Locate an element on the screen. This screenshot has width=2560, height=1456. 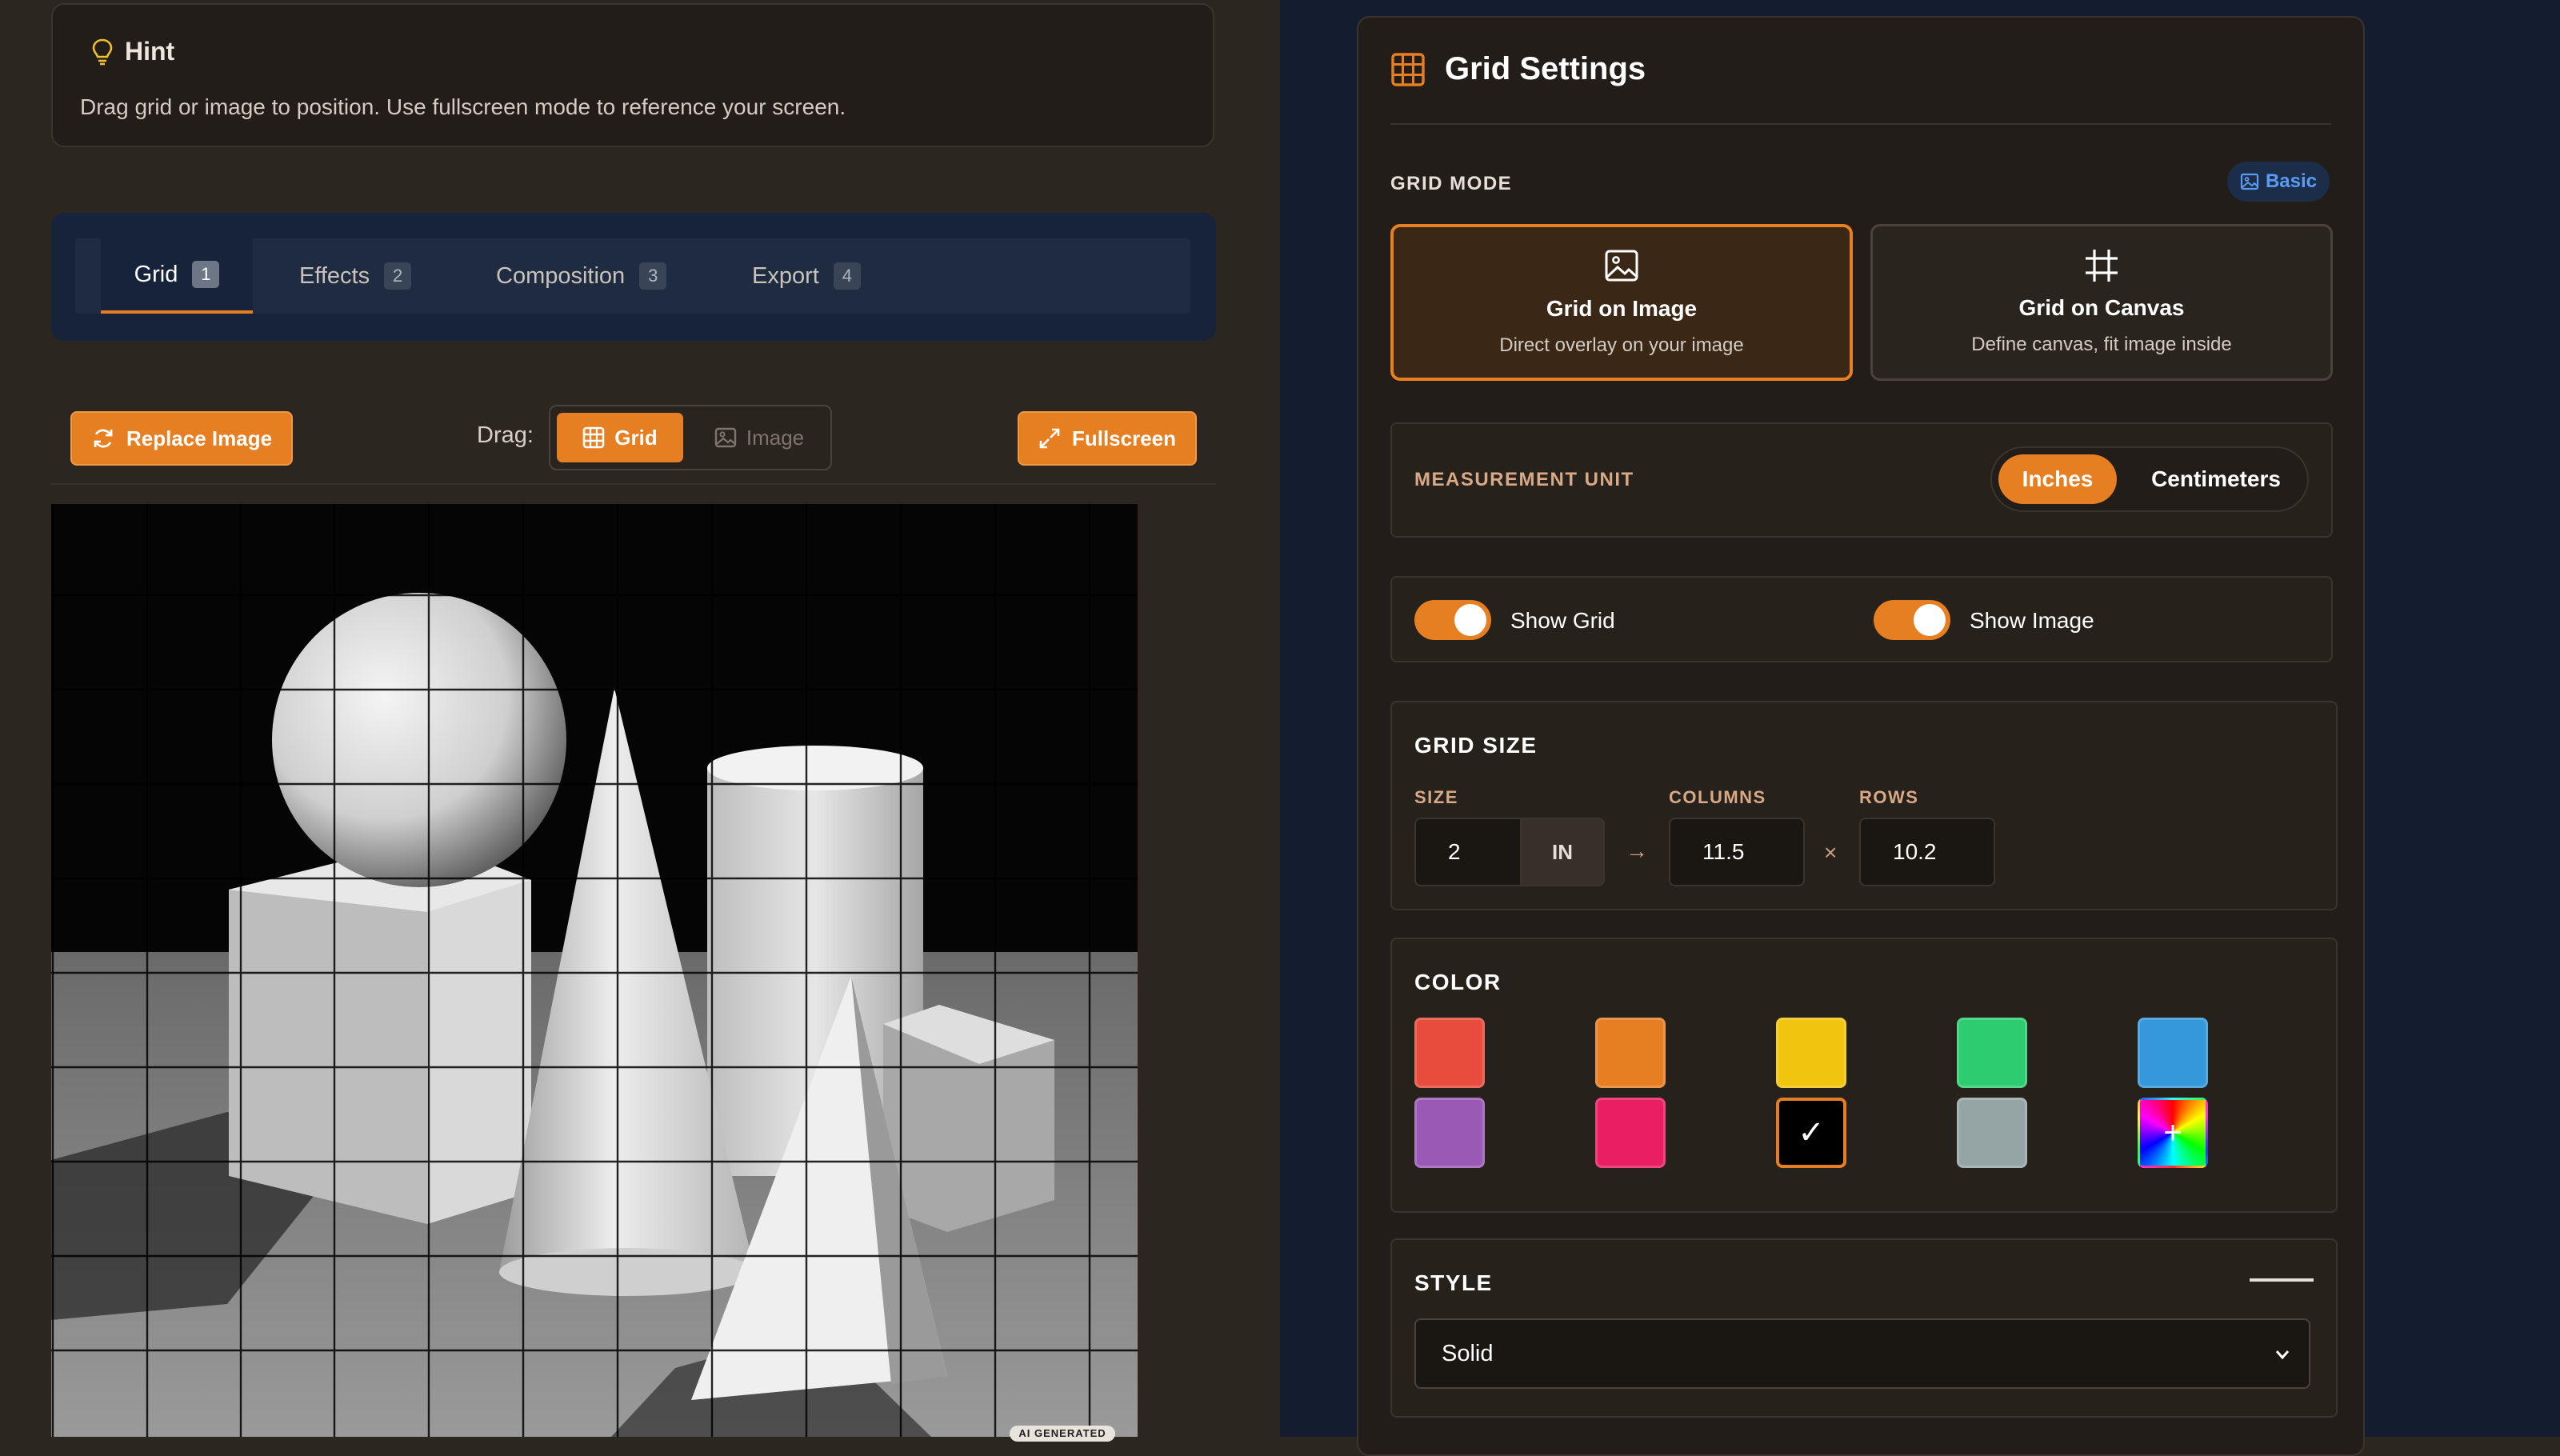
columns-input: 11.5 is located at coordinates (1737, 852).